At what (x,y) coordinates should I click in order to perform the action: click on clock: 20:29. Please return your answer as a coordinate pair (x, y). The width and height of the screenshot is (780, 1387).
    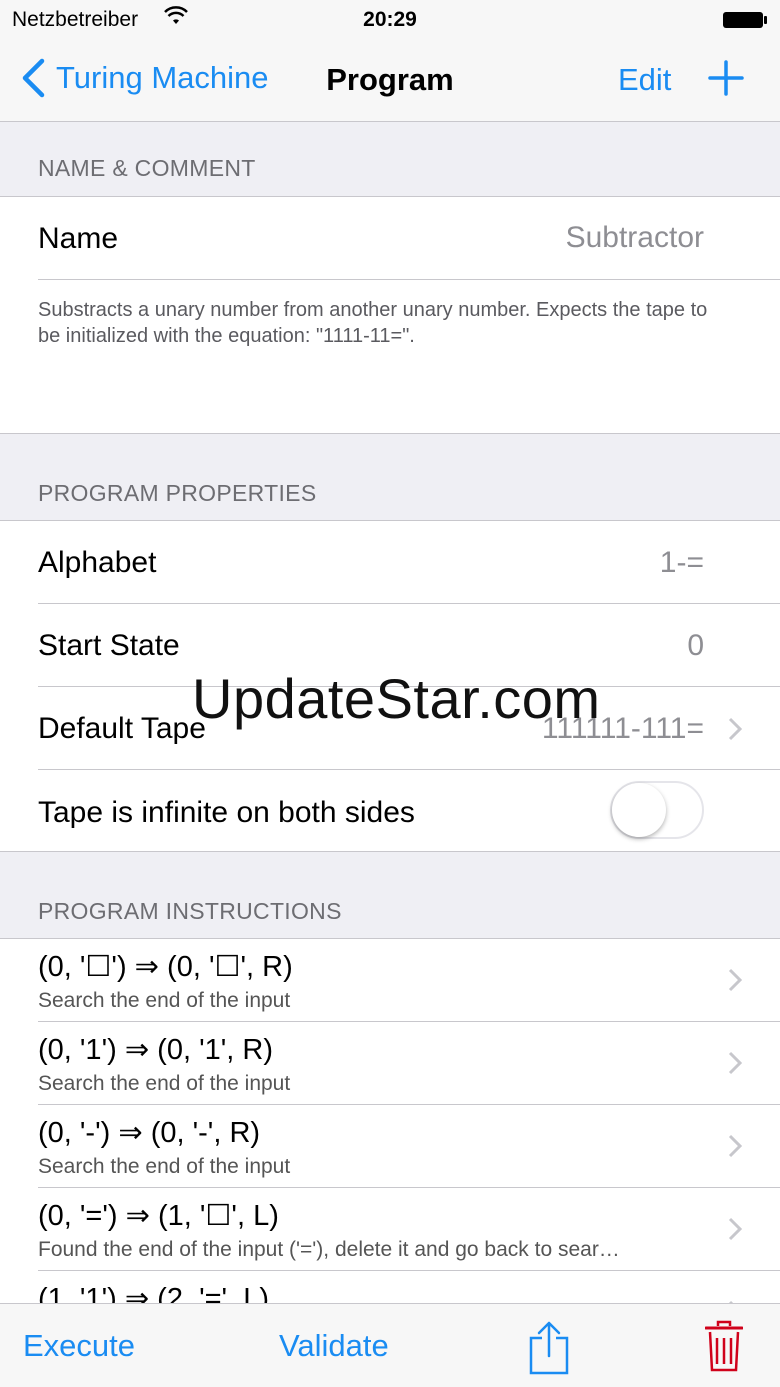
    Looking at the image, I should click on (390, 19).